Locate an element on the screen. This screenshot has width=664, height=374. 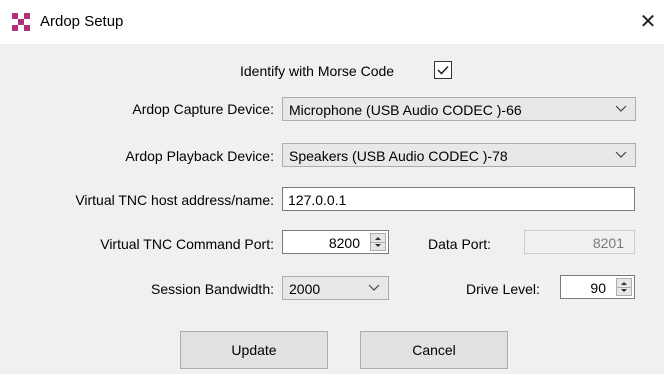
host-address-value: 127.0.0.1 is located at coordinates (317, 200).